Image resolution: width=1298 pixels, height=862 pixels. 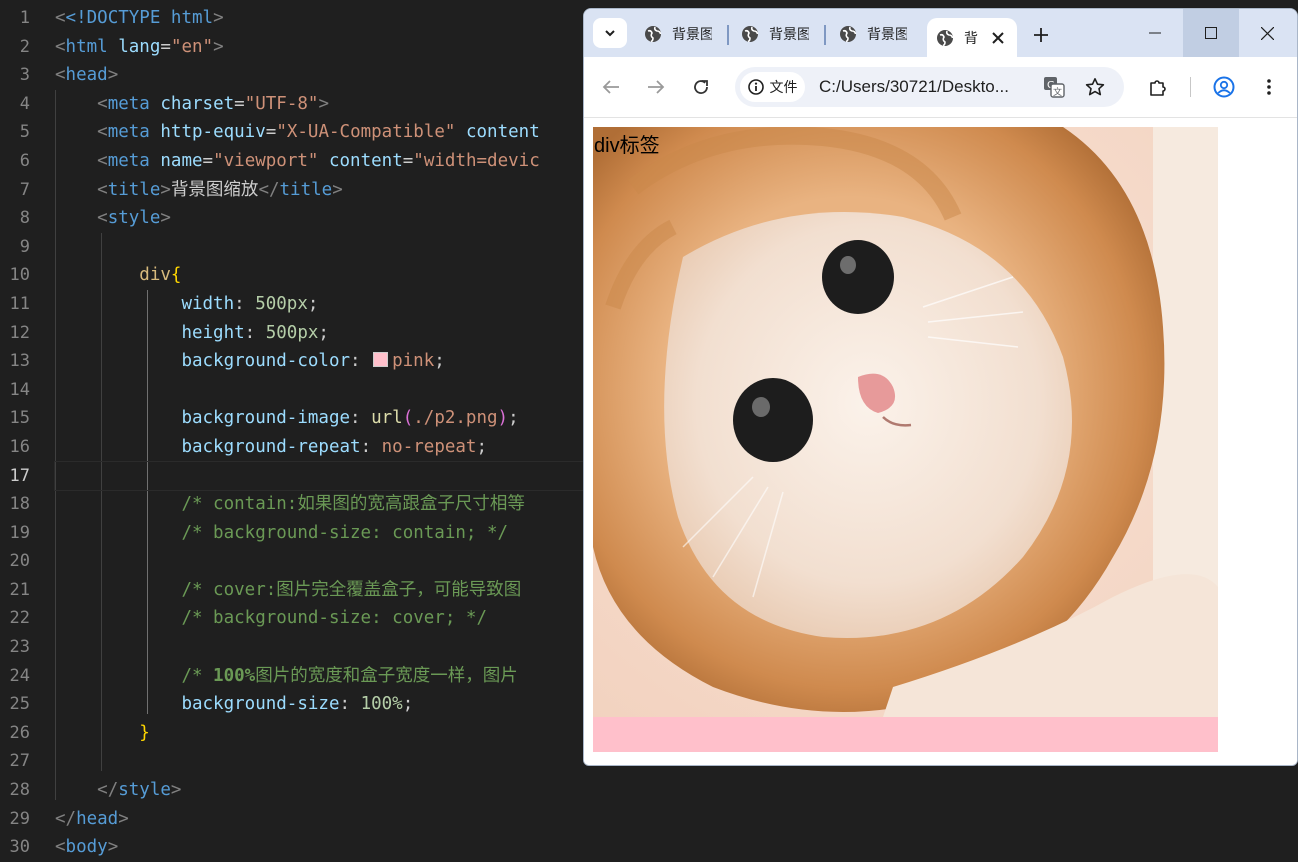 I want to click on code-line-30: <body>, so click(x=87, y=847).